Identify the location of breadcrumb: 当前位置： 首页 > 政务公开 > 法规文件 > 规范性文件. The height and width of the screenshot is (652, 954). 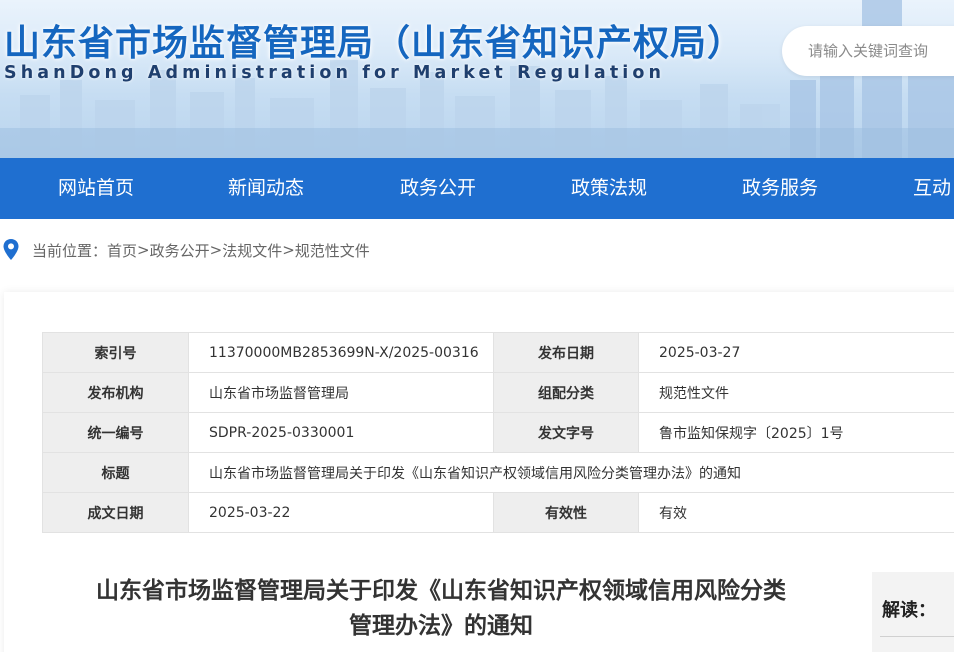
(477, 250).